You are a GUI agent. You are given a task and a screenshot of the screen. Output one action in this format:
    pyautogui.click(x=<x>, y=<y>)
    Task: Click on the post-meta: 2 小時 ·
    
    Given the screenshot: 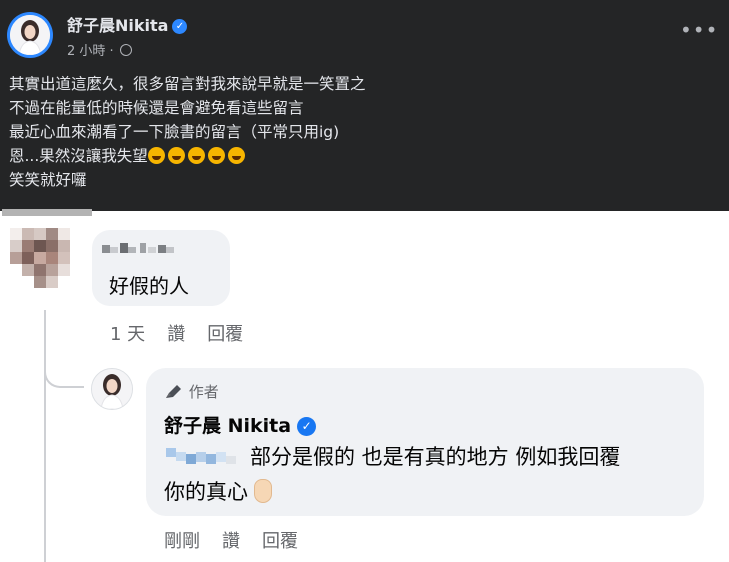 What is the action you would take?
    pyautogui.click(x=99, y=49)
    